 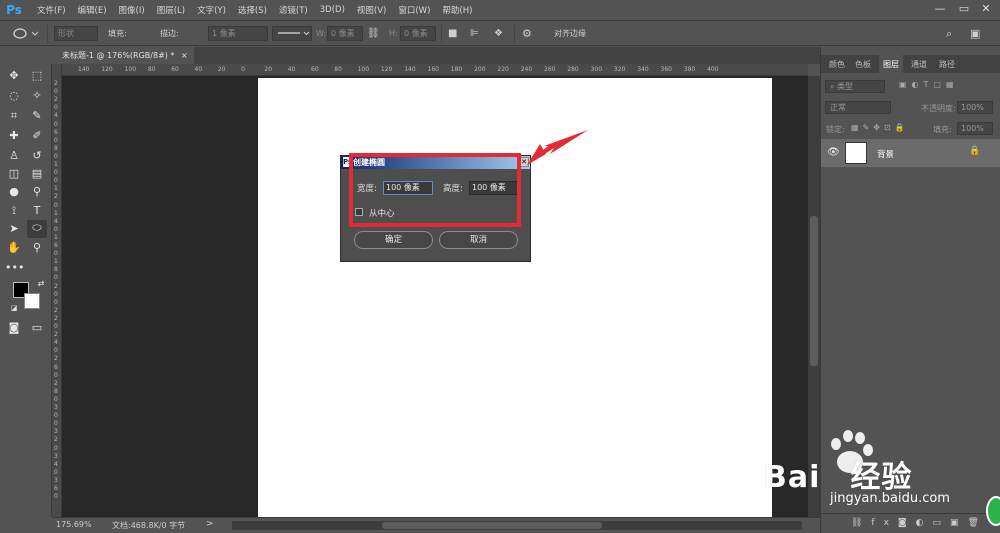 I want to click on lasso-tool-icon: ◌, so click(x=14, y=96).